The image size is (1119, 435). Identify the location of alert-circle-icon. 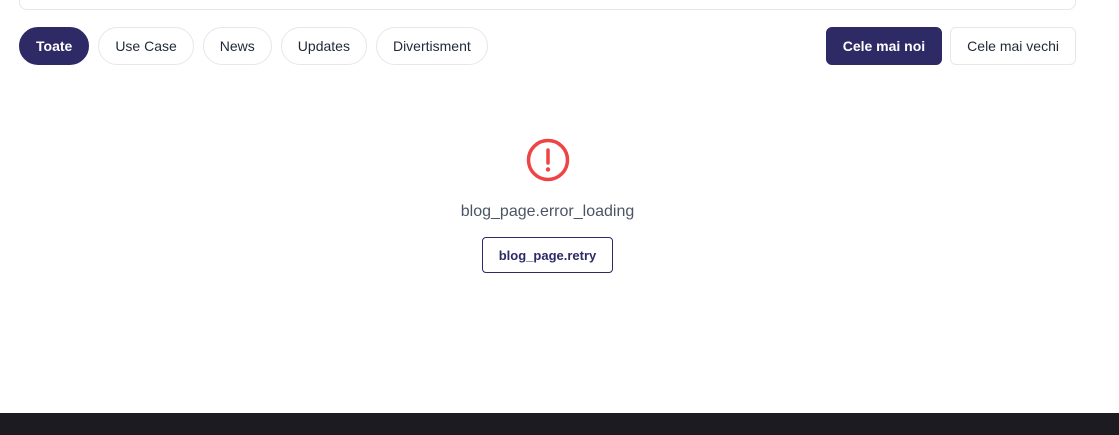
(547, 160).